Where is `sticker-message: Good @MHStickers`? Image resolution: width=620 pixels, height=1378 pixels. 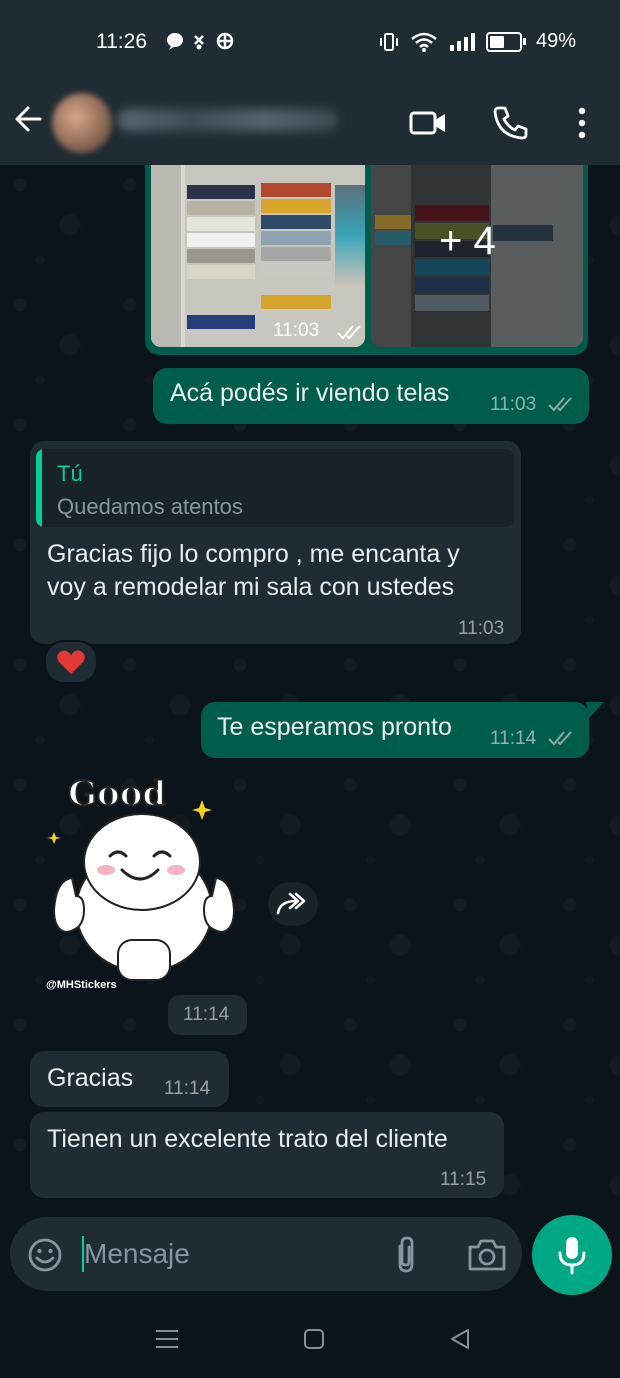
sticker-message: Good @MHStickers is located at coordinates (144, 882).